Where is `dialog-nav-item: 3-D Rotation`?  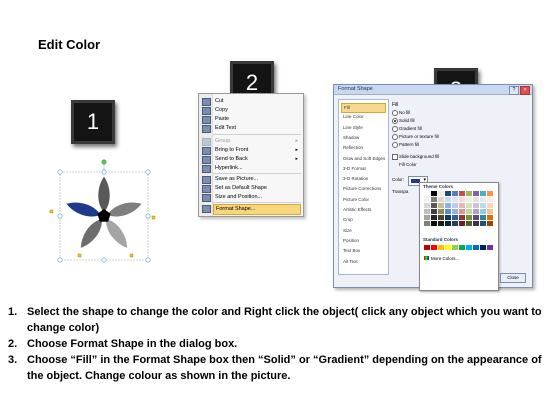
dialog-nav-item: 3-D Rotation is located at coordinates (363, 179).